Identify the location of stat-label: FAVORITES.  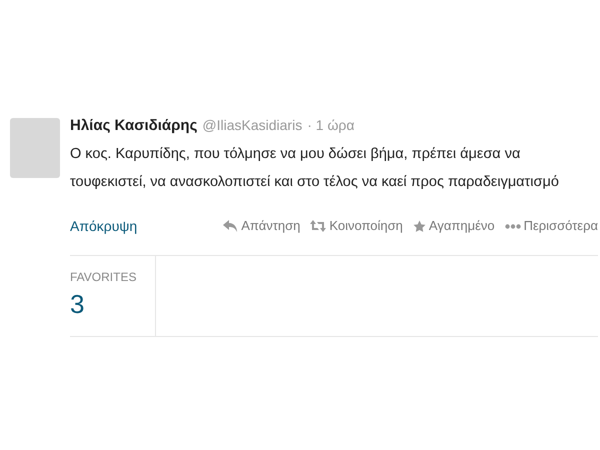
(104, 277).